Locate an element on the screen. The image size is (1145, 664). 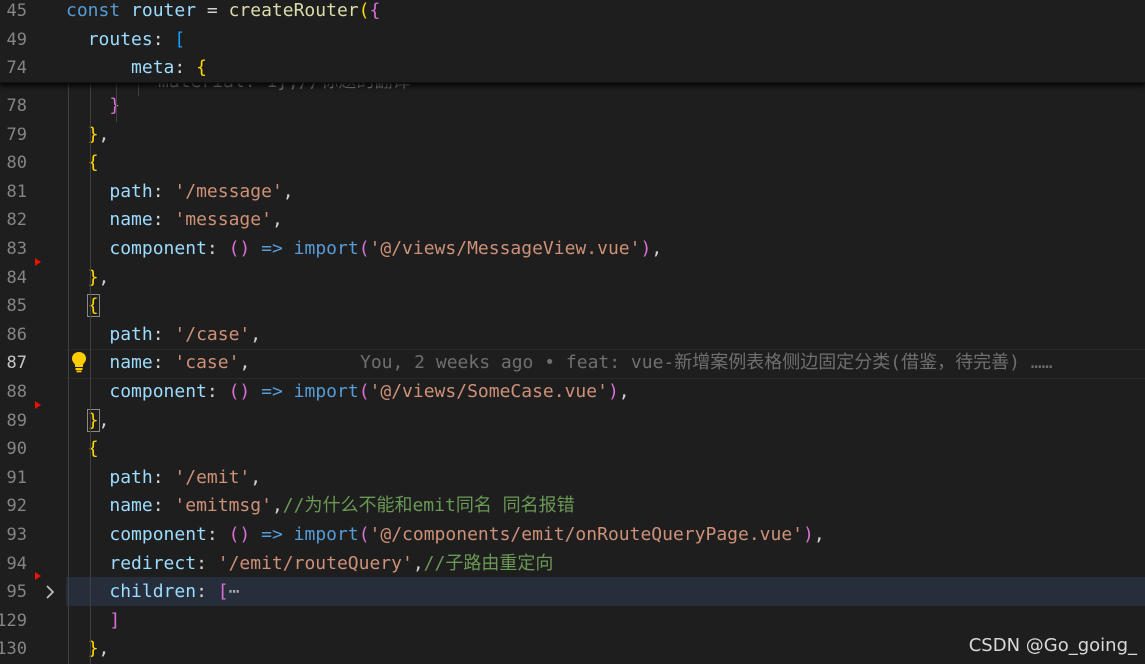
code-text: path: '/emit', is located at coordinates (185, 477).